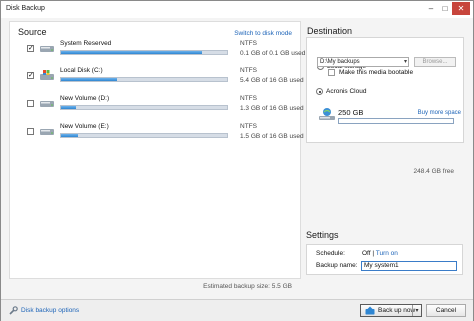 This screenshot has width=474, height=321. What do you see at coordinates (272, 80) in the screenshot?
I see `disk-usage-text: 5.4 GB of 16 GB used` at bounding box center [272, 80].